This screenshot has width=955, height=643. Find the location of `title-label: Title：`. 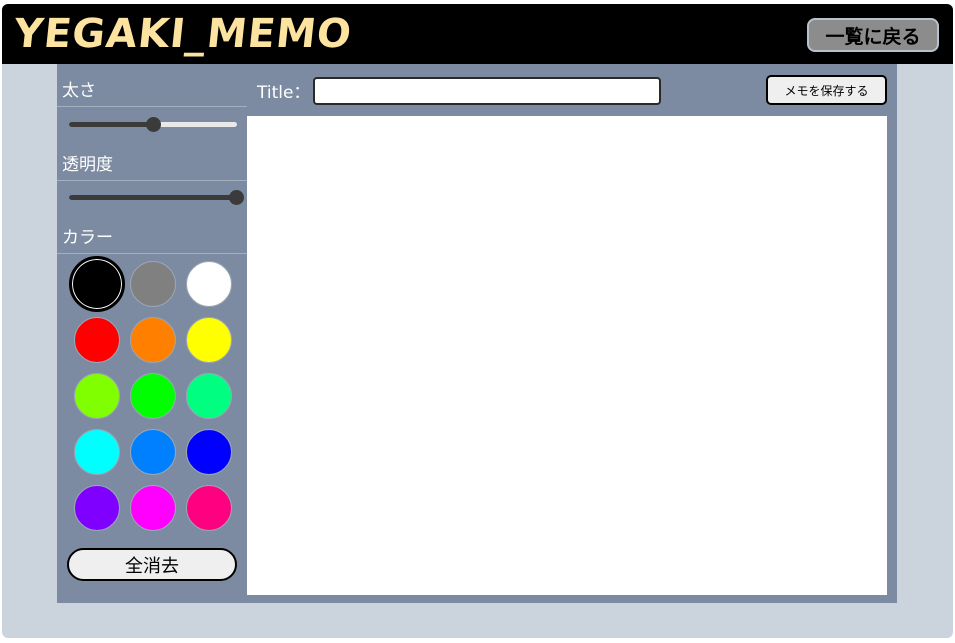

title-label: Title： is located at coordinates (284, 93).